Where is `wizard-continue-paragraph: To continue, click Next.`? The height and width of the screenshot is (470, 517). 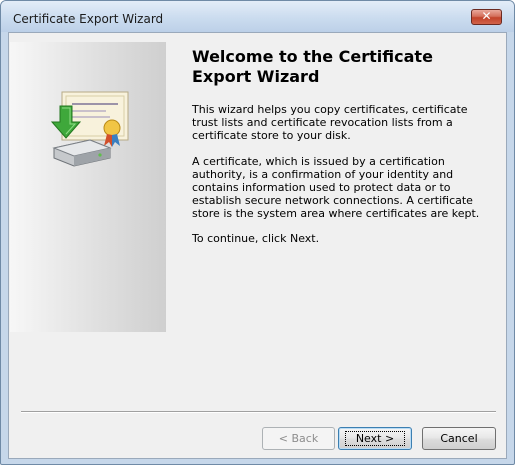 wizard-continue-paragraph: To continue, click Next. is located at coordinates (256, 238).